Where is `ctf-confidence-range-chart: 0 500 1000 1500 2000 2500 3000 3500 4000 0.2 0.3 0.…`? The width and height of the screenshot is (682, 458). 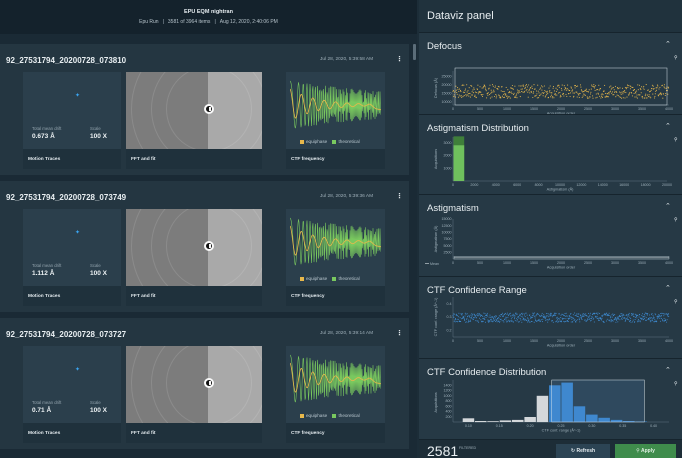
ctf-confidence-range-chart: 0 500 1000 1500 2000 2500 3000 3500 4000 0.2 0.3 0.… is located at coordinates (550, 318).